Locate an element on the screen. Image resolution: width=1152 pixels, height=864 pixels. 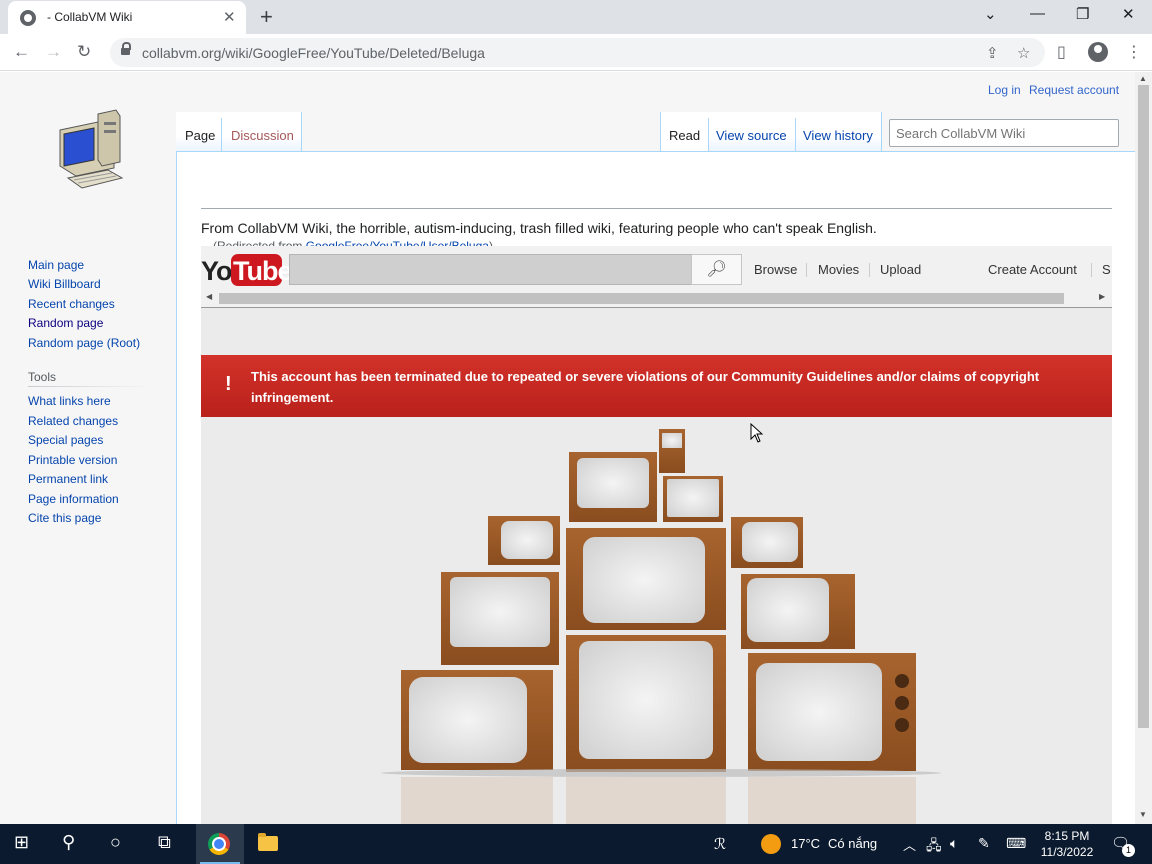
wiki-search-input is located at coordinates (1004, 133).